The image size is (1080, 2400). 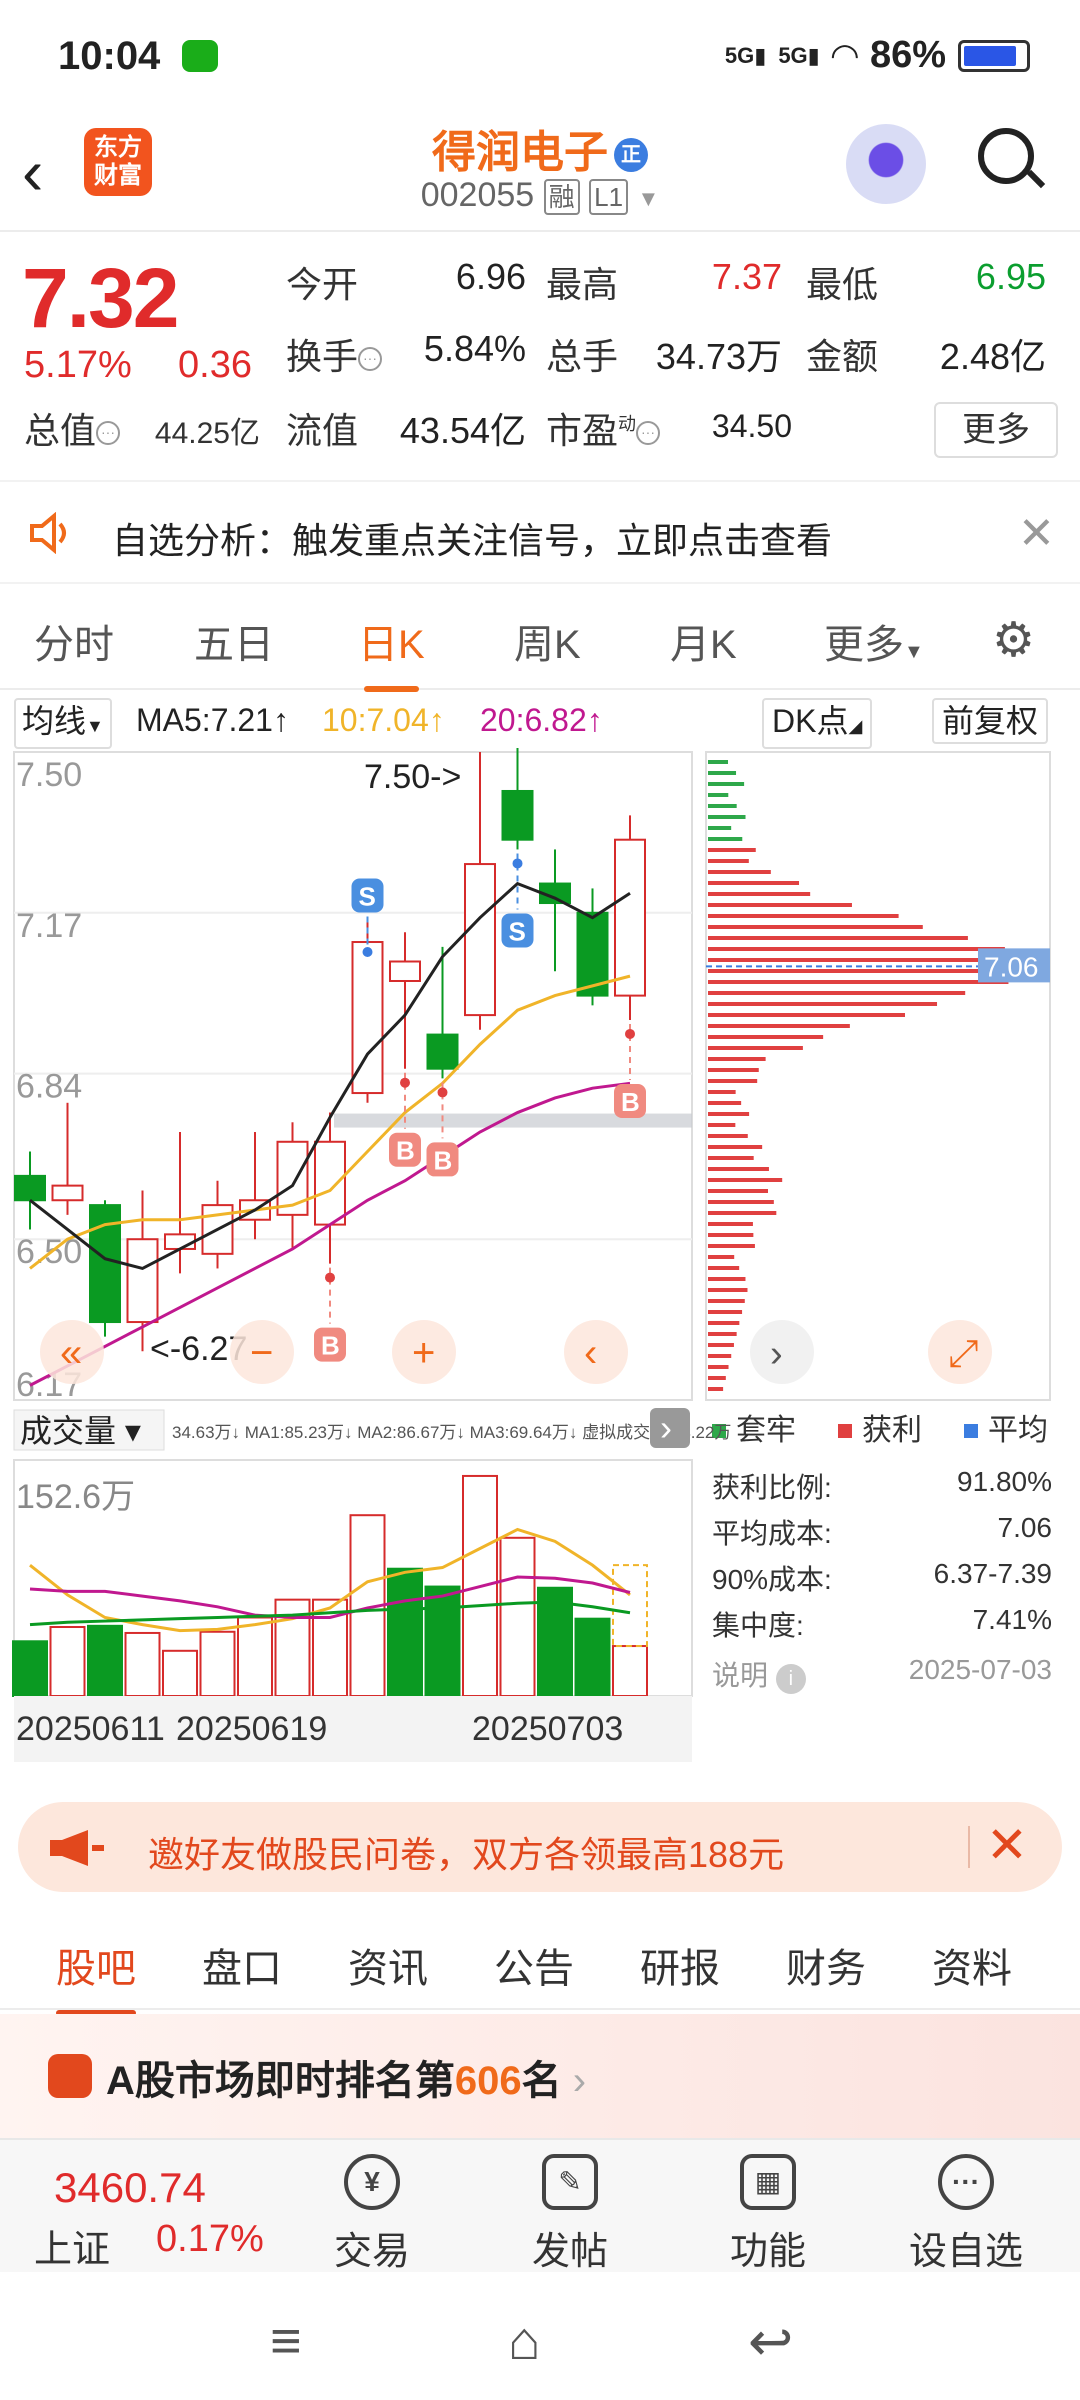 I want to click on tab-more: 更多▼, so click(x=874, y=641).